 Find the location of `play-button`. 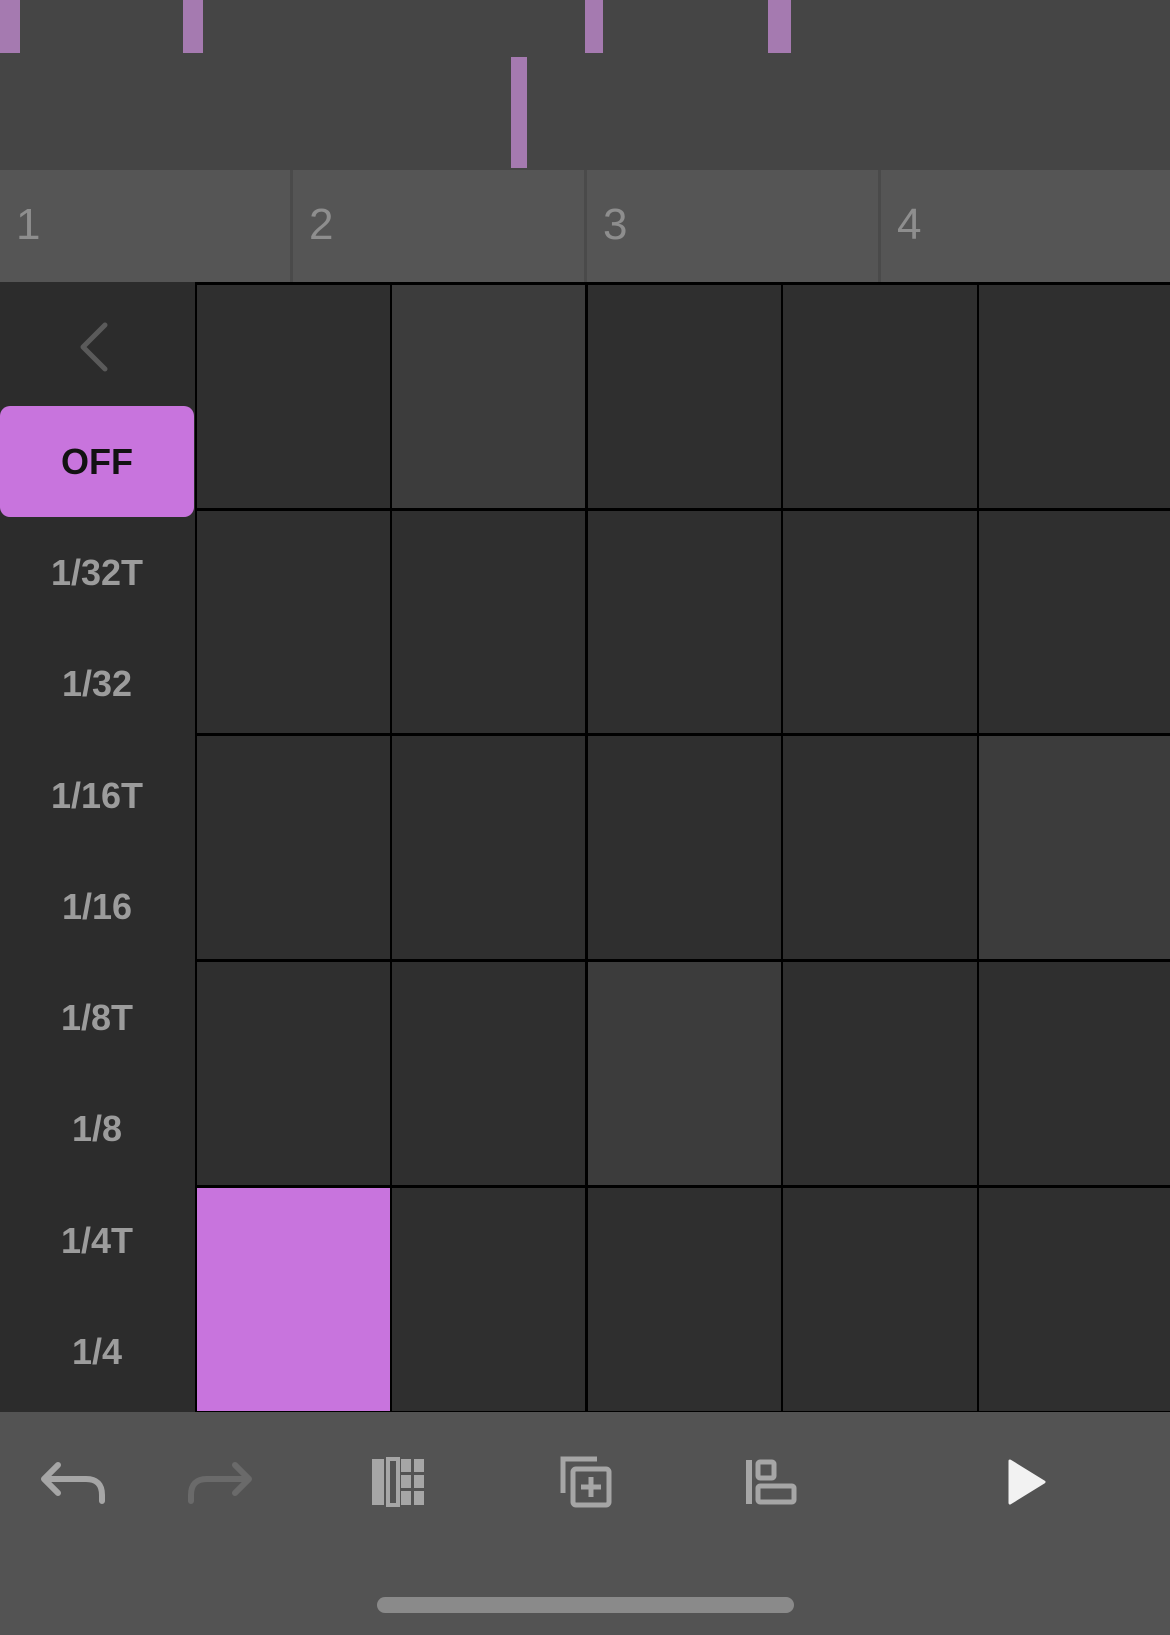

play-button is located at coordinates (1025, 1482).